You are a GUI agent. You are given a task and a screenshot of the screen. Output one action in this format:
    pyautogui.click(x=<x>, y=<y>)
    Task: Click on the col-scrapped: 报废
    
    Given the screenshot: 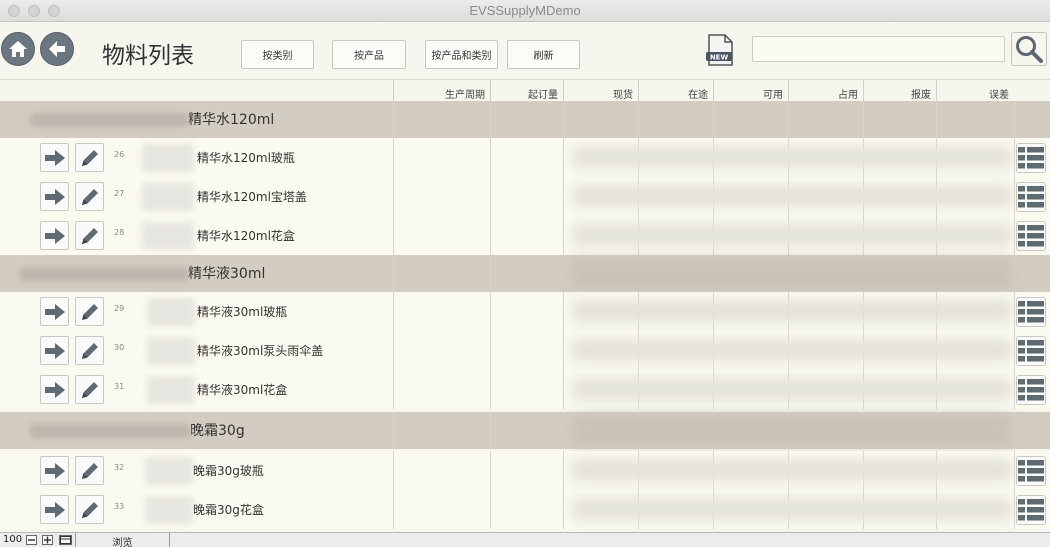 What is the action you would take?
    pyautogui.click(x=899, y=91)
    